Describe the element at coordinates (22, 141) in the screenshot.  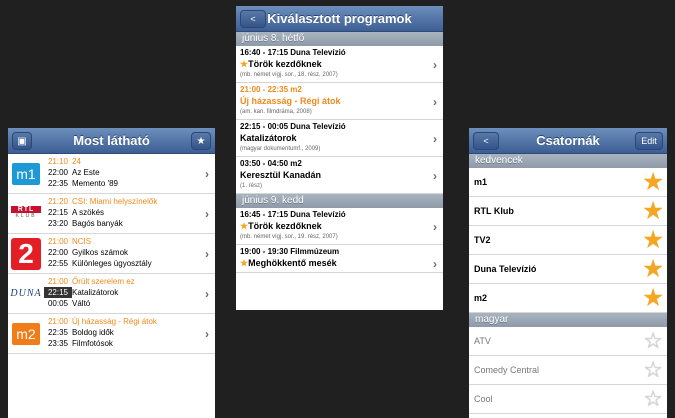
I see `tv-icon-button: ▣` at that location.